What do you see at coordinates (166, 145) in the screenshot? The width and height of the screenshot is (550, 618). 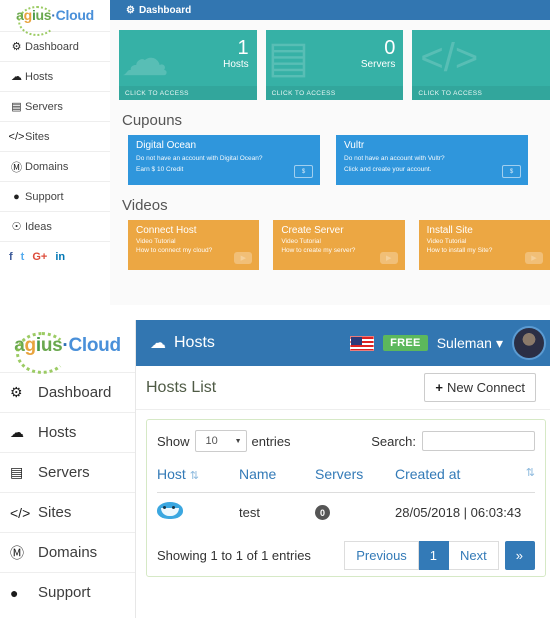 I see `coupon-title: Digital Ocean` at bounding box center [166, 145].